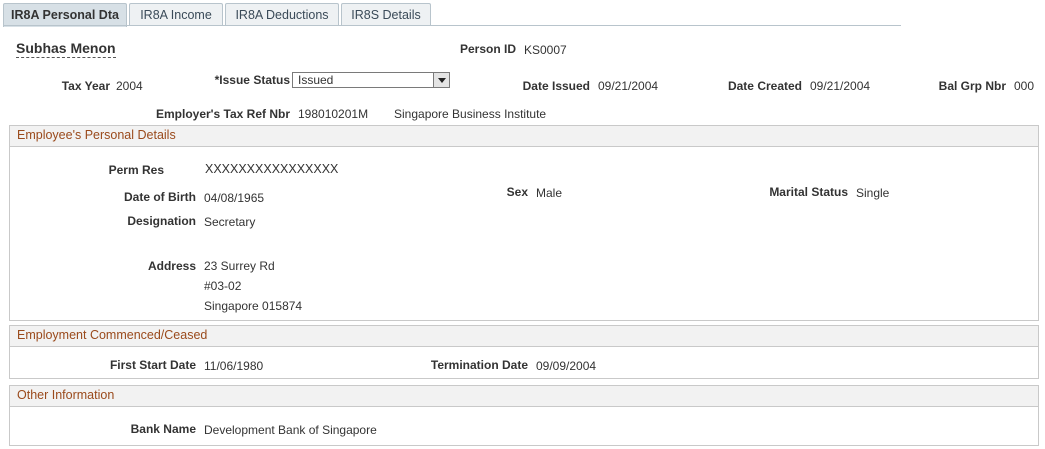  I want to click on perm-res-label: Perm Res, so click(136, 170).